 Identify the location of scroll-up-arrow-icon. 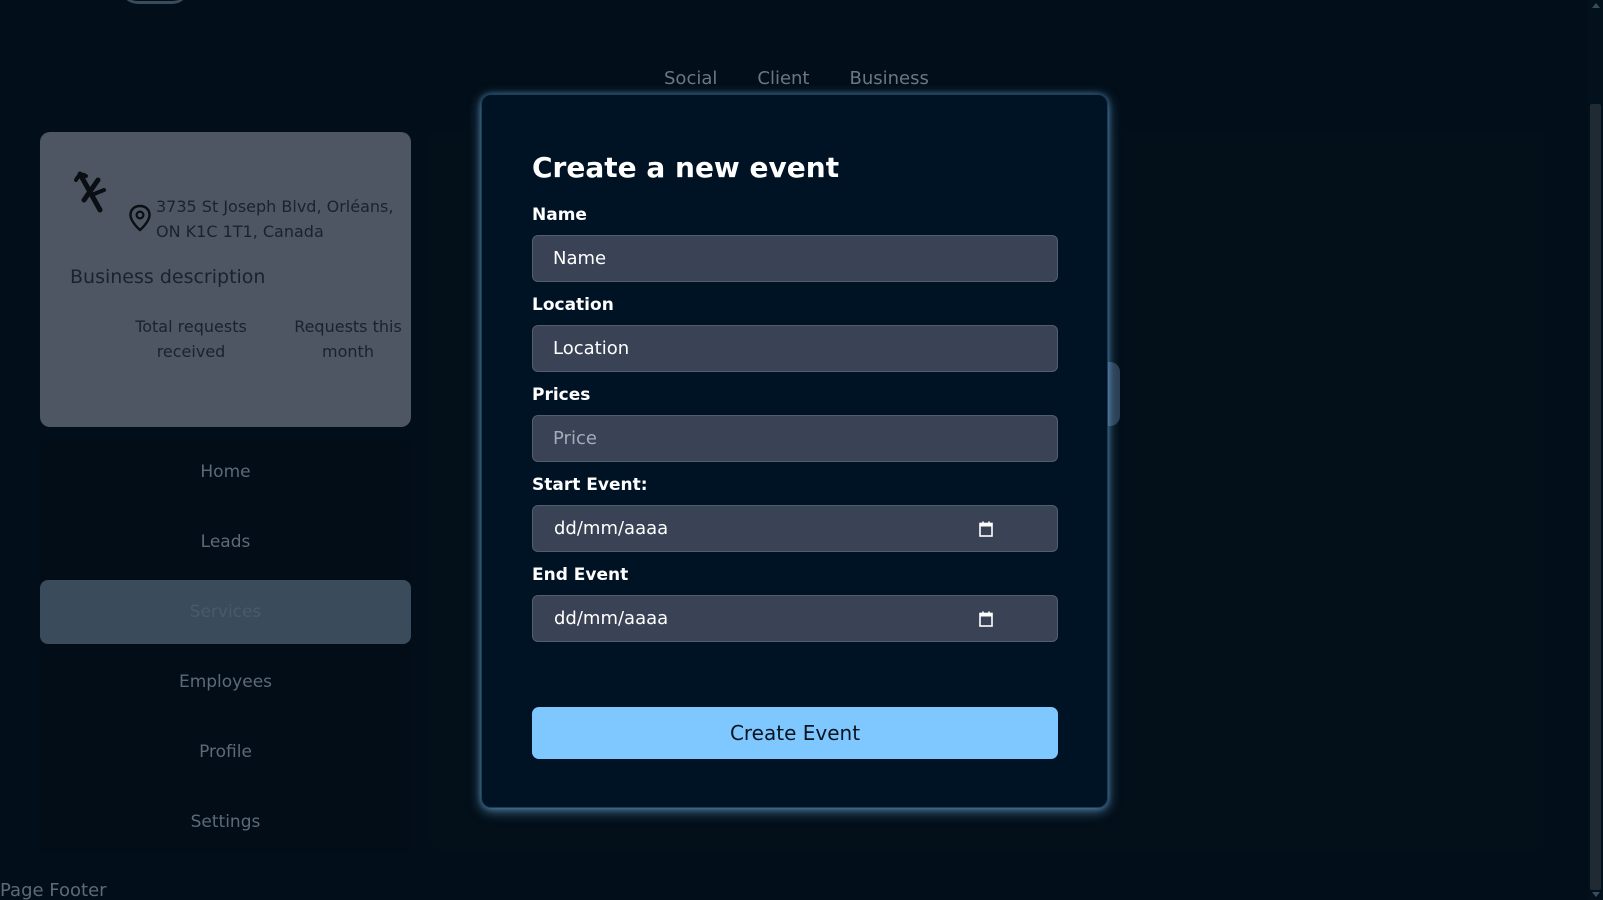
(1596, 5).